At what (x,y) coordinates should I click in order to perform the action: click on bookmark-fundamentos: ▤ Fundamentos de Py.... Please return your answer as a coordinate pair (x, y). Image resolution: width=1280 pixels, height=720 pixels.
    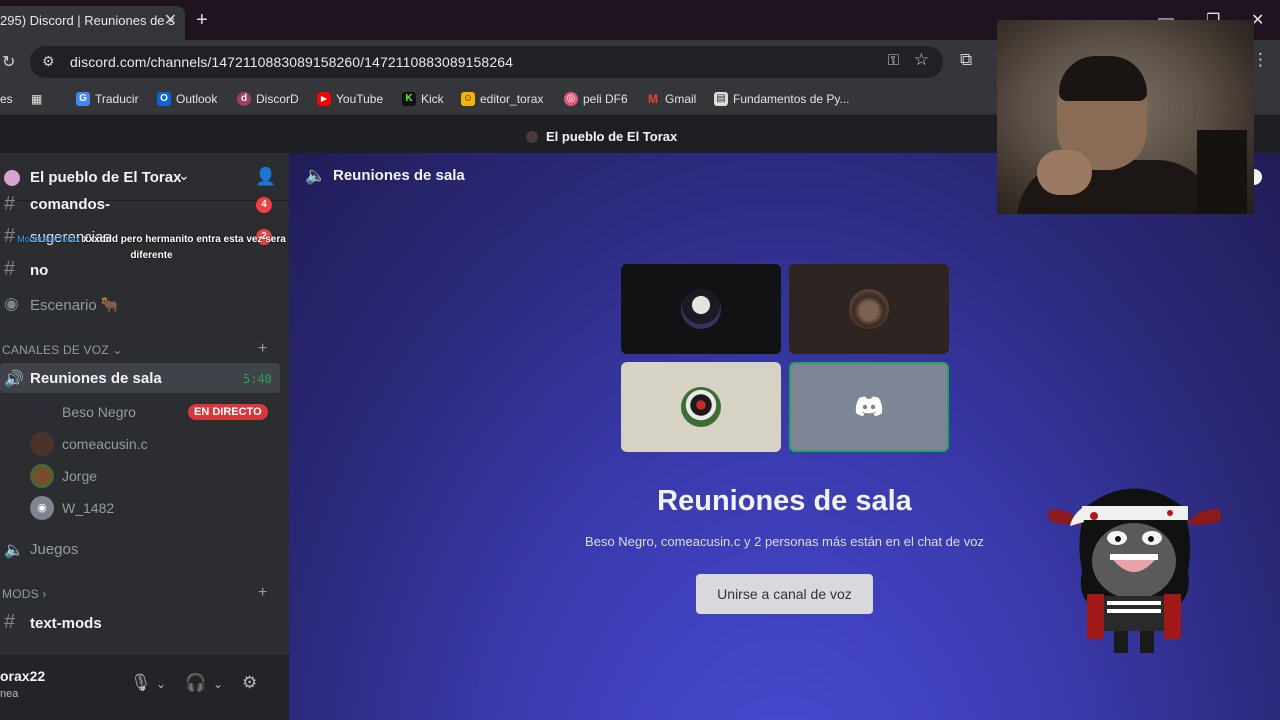
    Looking at the image, I should click on (782, 99).